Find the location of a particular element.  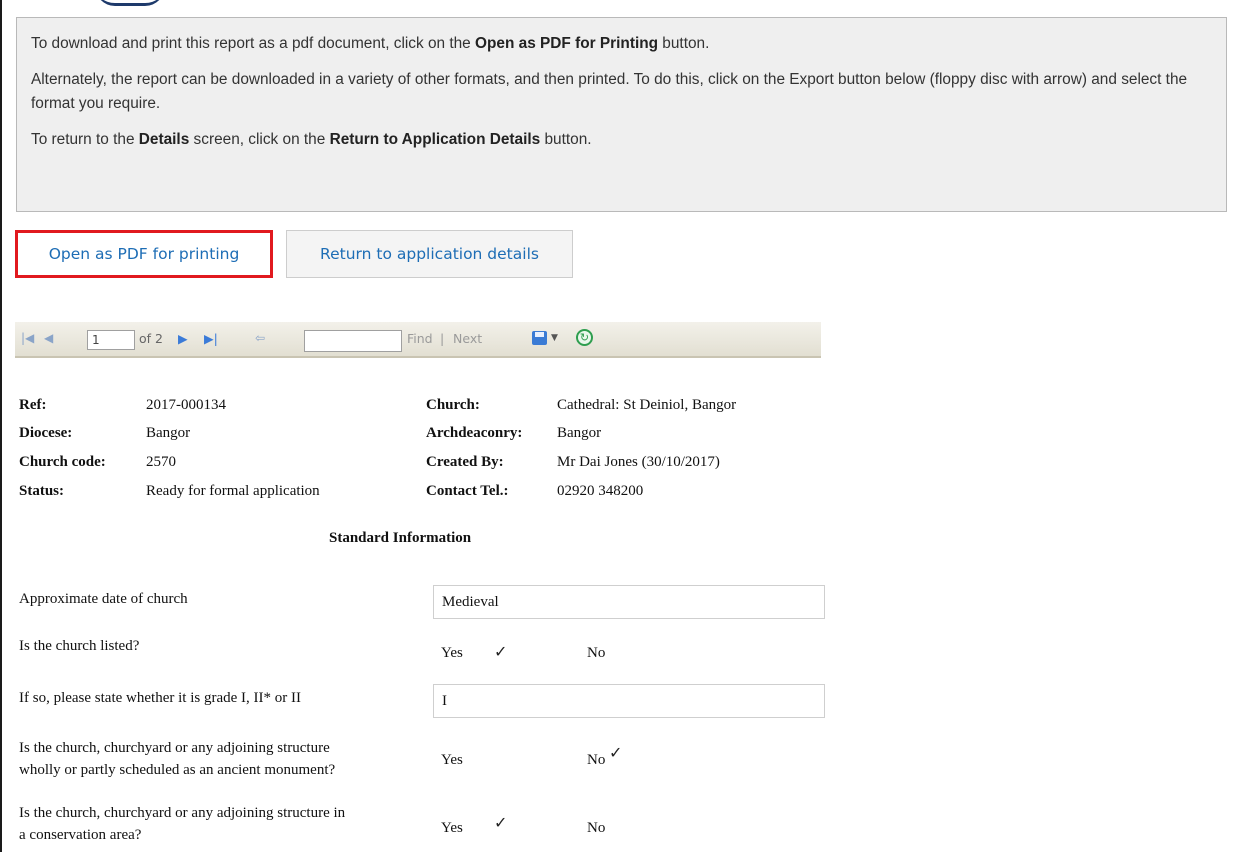

export-floppy-icon is located at coordinates (539, 338).